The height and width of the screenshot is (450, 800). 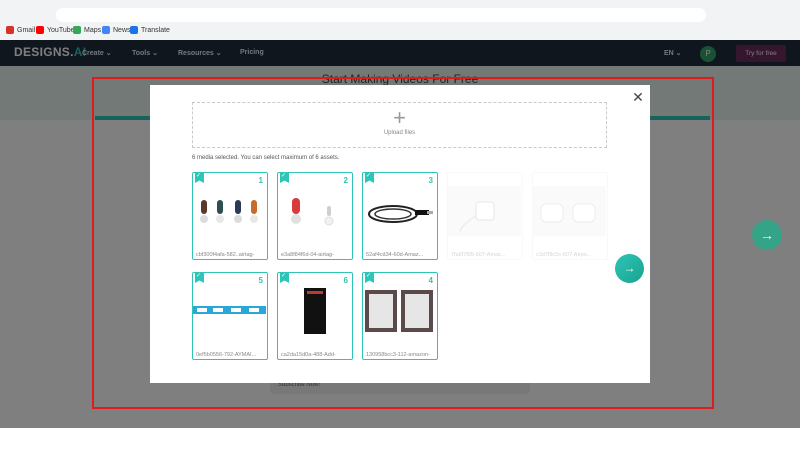 I want to click on address-bar, so click(x=381, y=15).